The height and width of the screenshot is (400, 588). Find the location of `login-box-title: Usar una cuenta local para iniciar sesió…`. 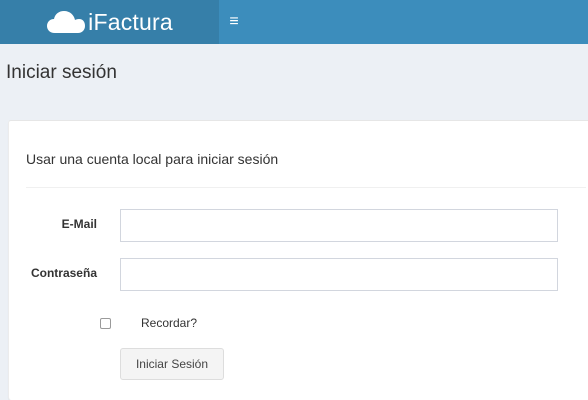

login-box-title: Usar una cuenta local para iniciar sesió… is located at coordinates (152, 159).